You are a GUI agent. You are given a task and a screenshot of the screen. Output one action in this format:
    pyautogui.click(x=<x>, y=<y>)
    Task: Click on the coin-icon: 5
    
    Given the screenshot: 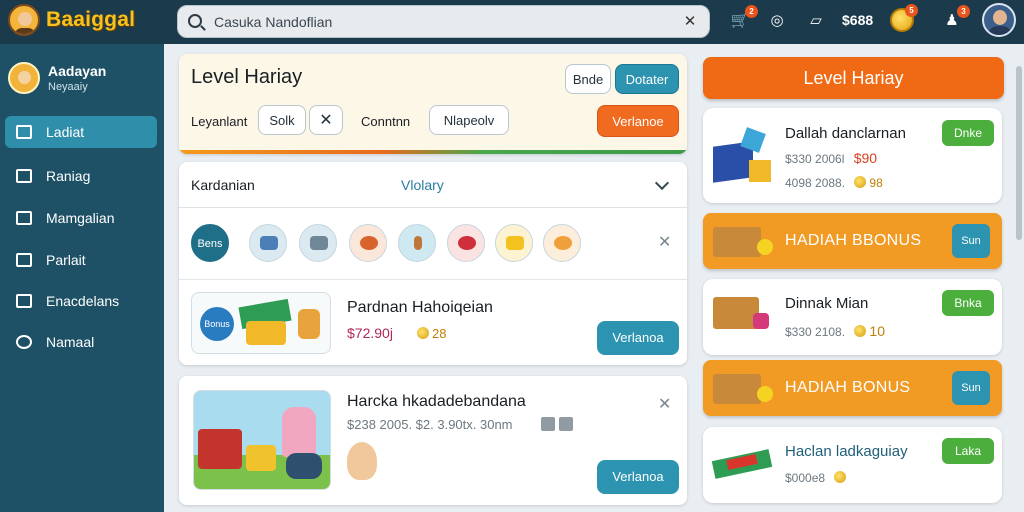 What is the action you would take?
    pyautogui.click(x=904, y=18)
    